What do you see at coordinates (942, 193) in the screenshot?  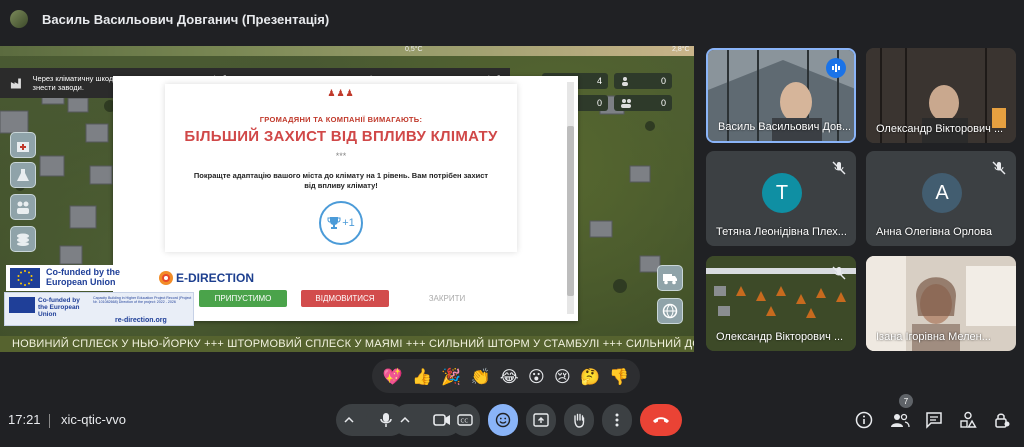 I see `participant-avatar: A` at bounding box center [942, 193].